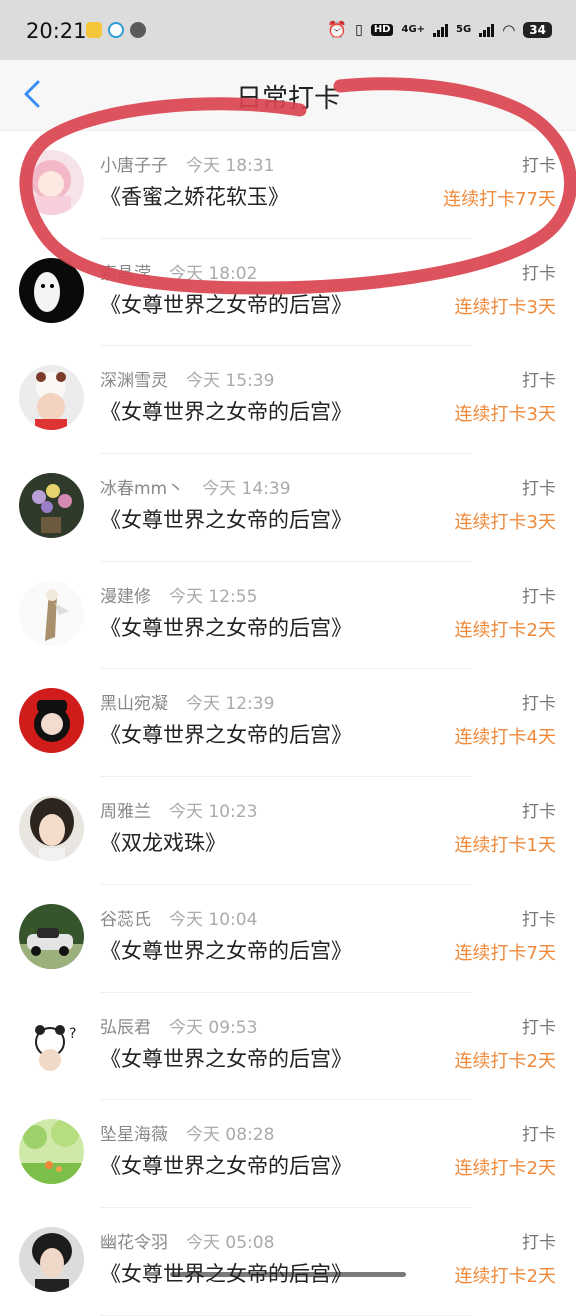 The width and height of the screenshot is (576, 1316). What do you see at coordinates (287, 99) in the screenshot?
I see `page-title: 日常打卡` at bounding box center [287, 99].